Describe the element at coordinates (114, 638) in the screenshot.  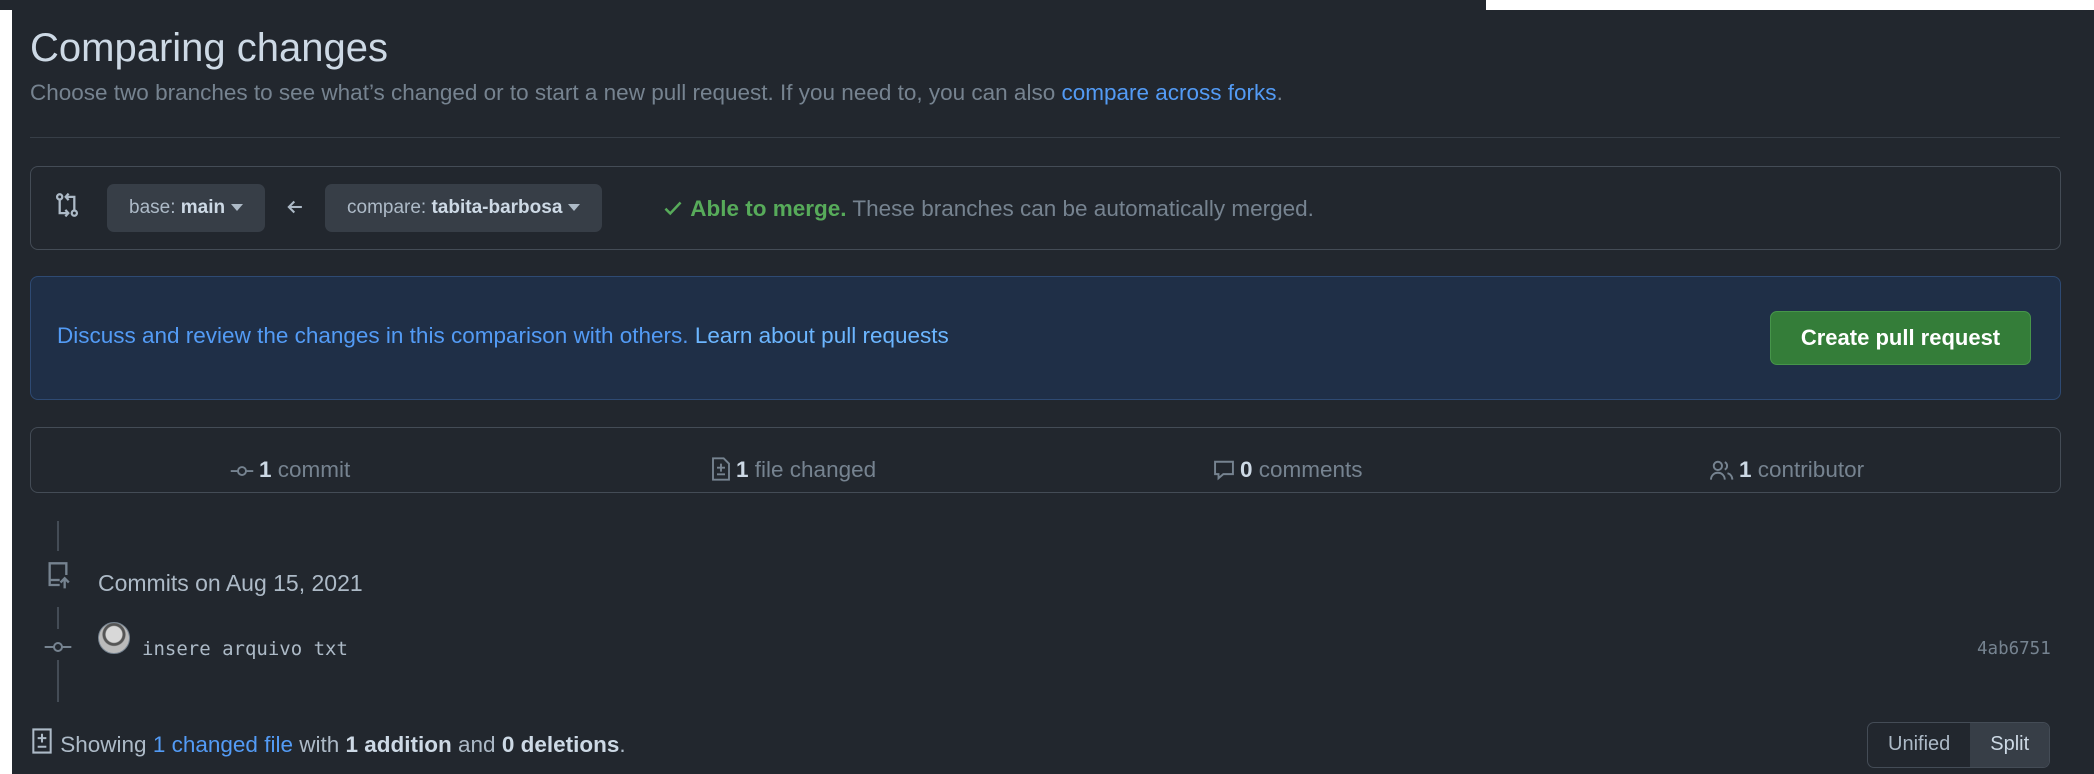
I see `avatar` at that location.